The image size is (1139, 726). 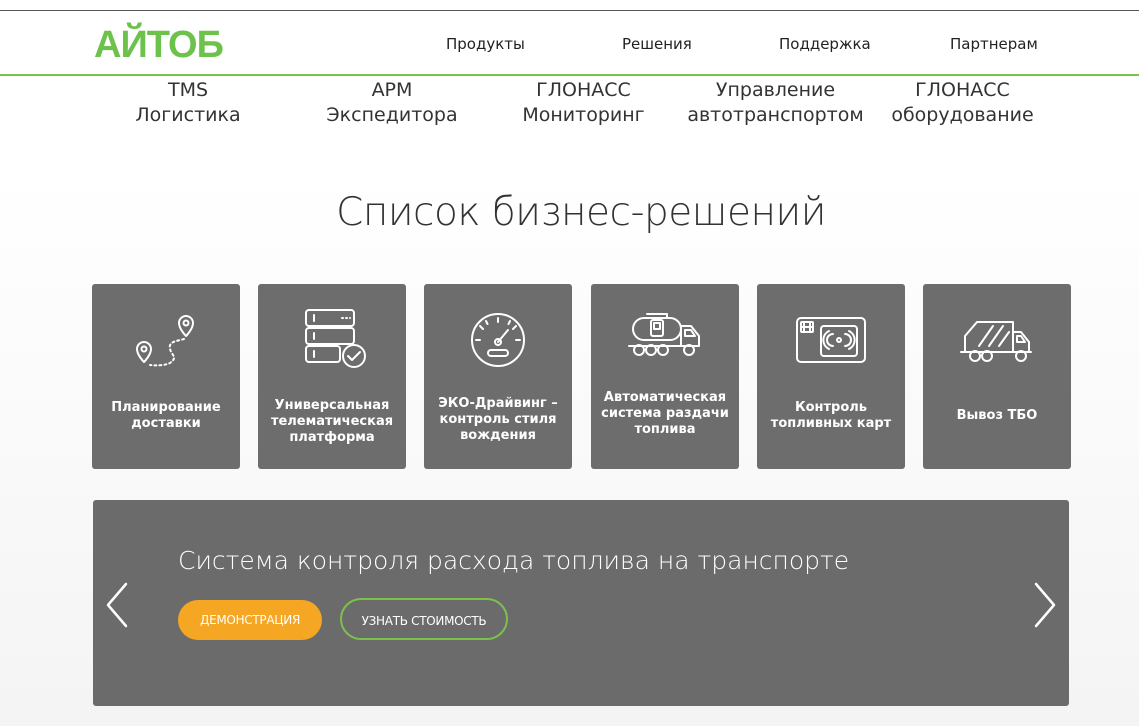 I want to click on nav-products: Продукты, so click(x=485, y=44).